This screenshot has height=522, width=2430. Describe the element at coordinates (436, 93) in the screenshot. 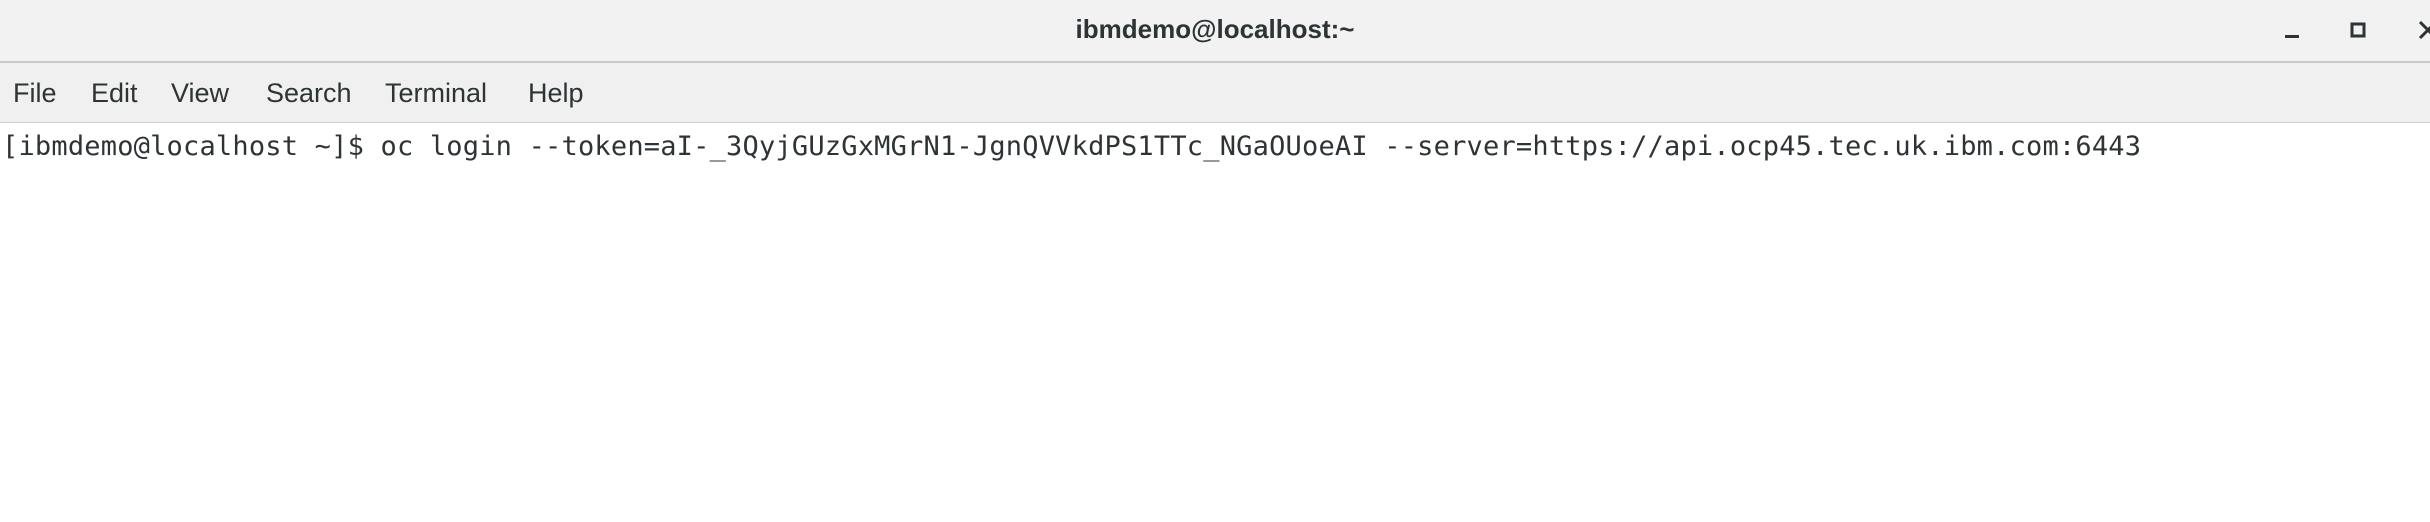

I see `menu-terminal: Terminal` at that location.